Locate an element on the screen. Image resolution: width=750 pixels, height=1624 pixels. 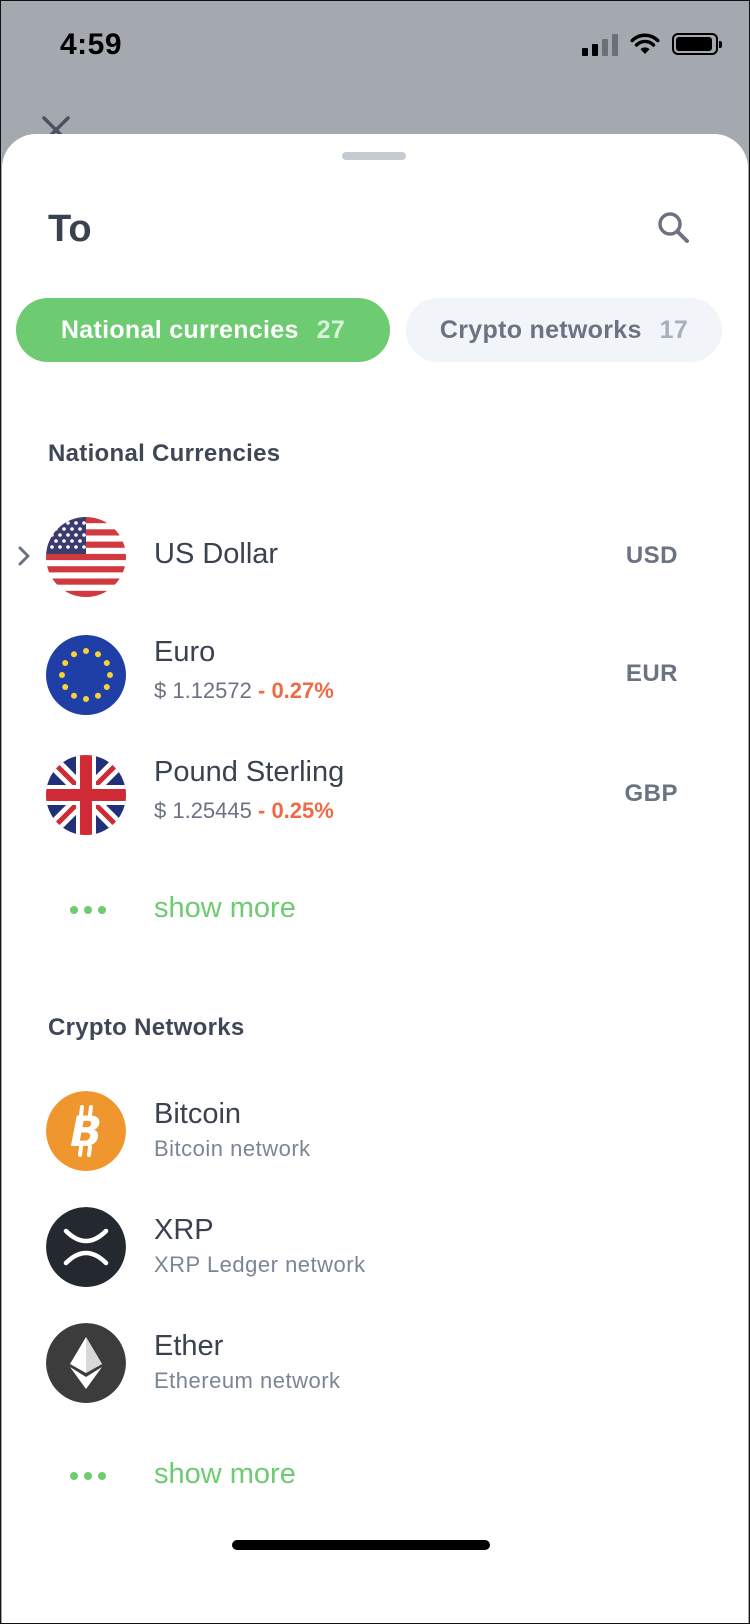
currency-rate: $ 1.25445 - 0.25% is located at coordinates (244, 811).